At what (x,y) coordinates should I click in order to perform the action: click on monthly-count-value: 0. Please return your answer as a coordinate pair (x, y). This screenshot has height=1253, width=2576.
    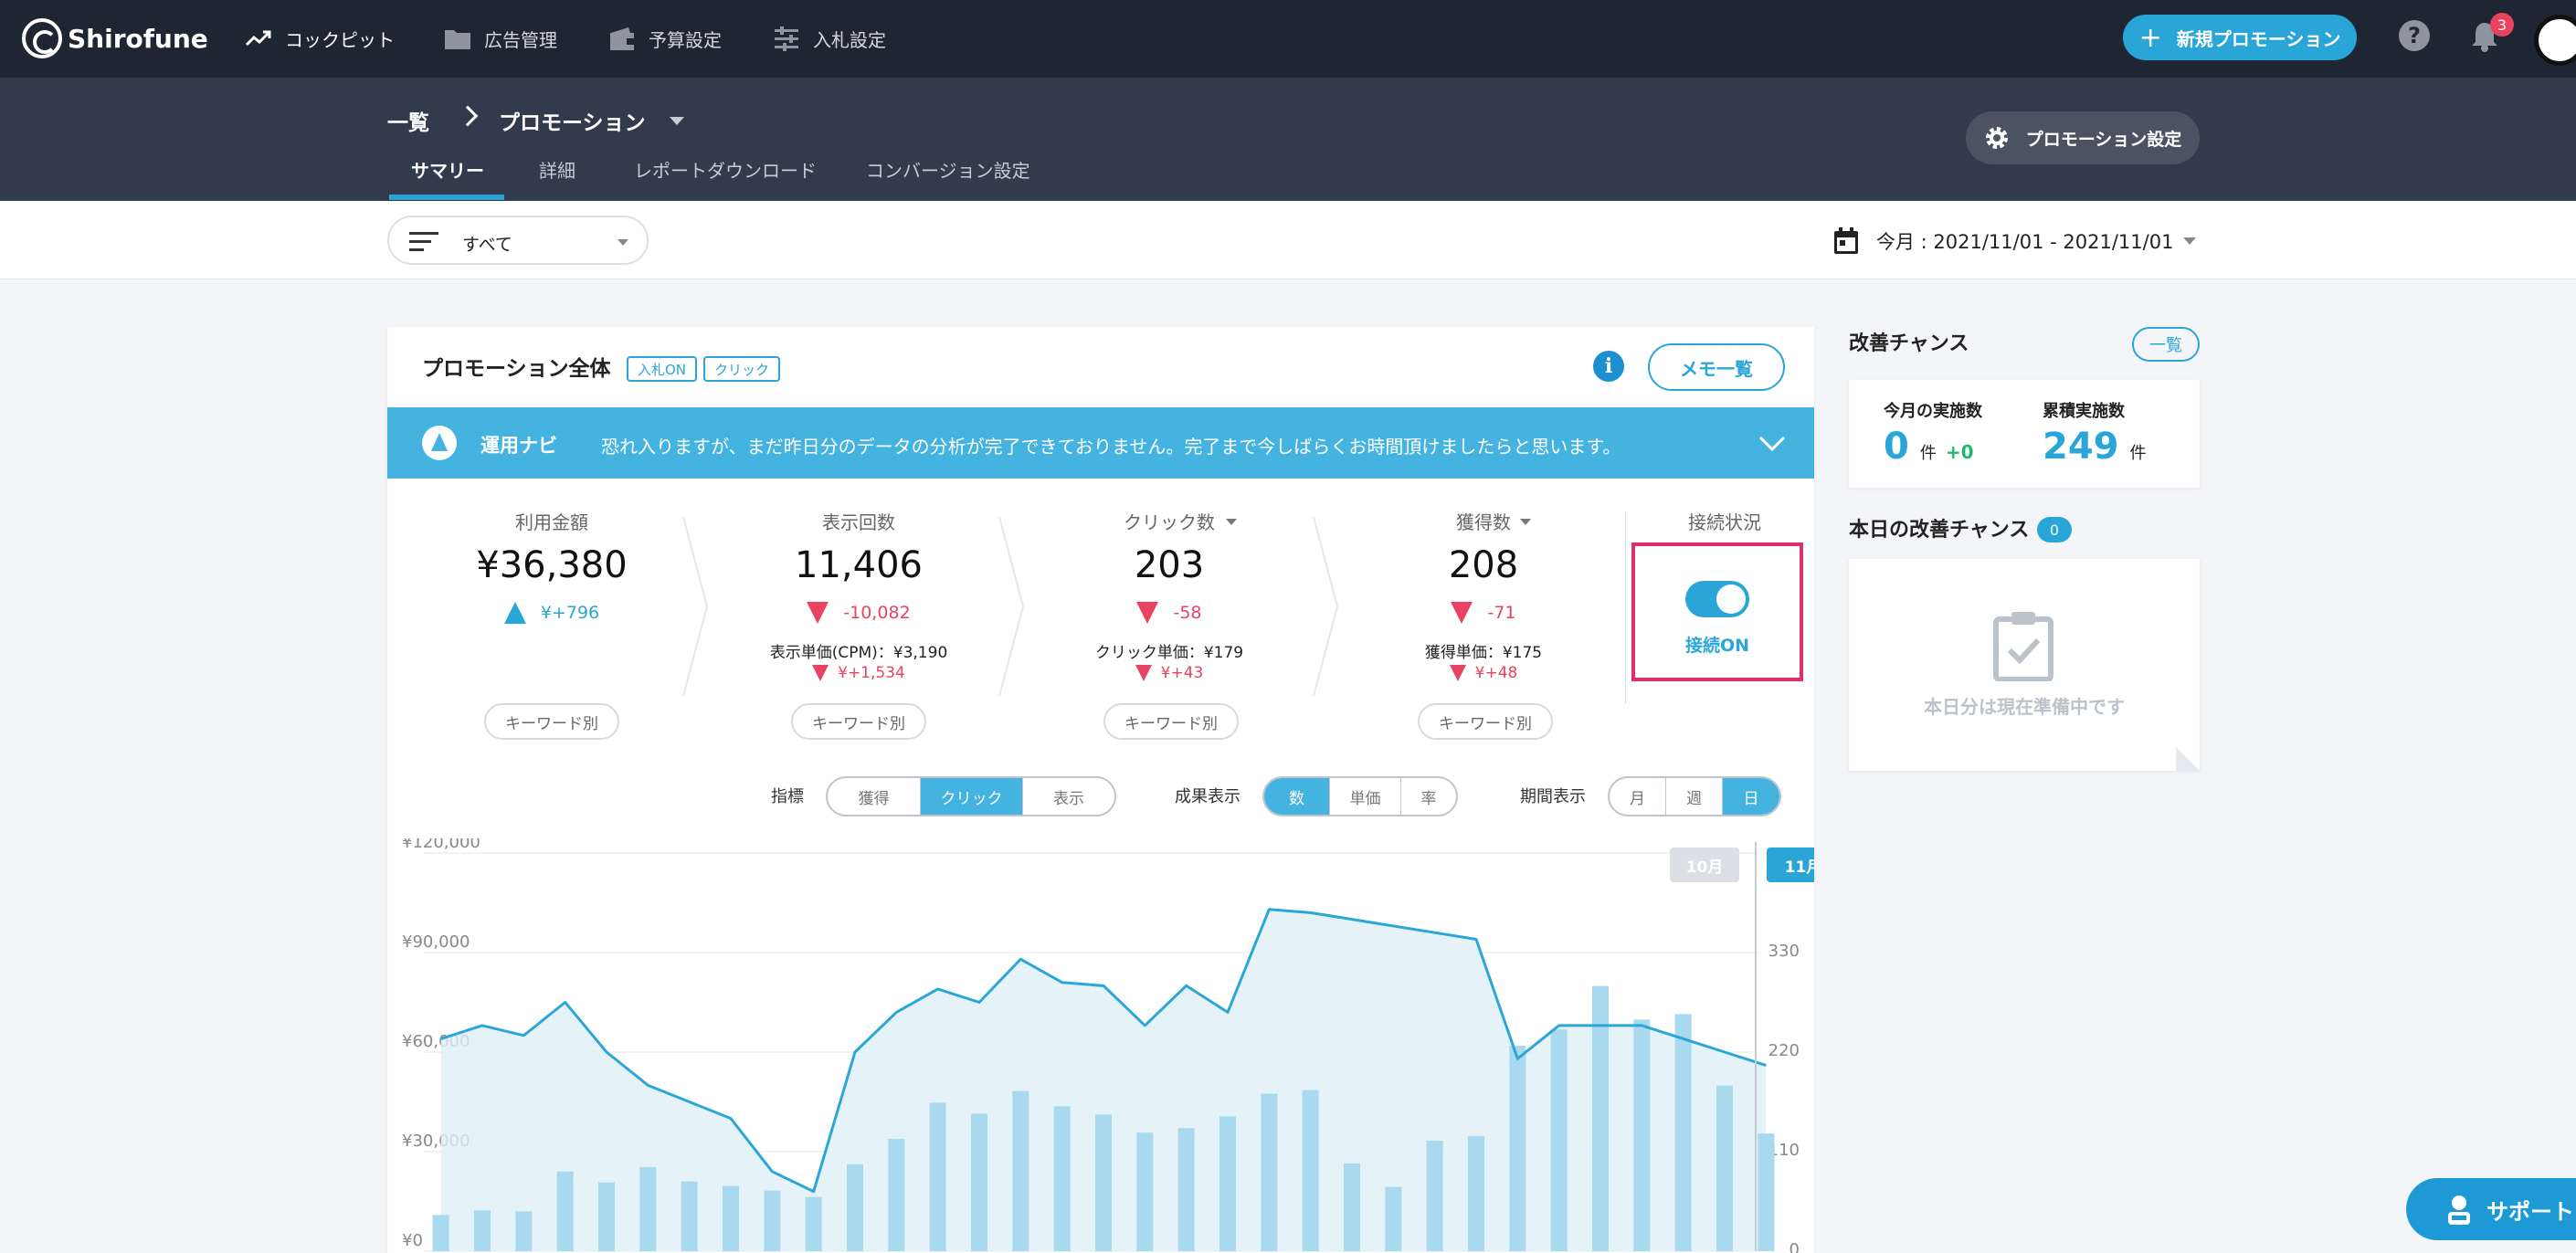
    Looking at the image, I should click on (1896, 447).